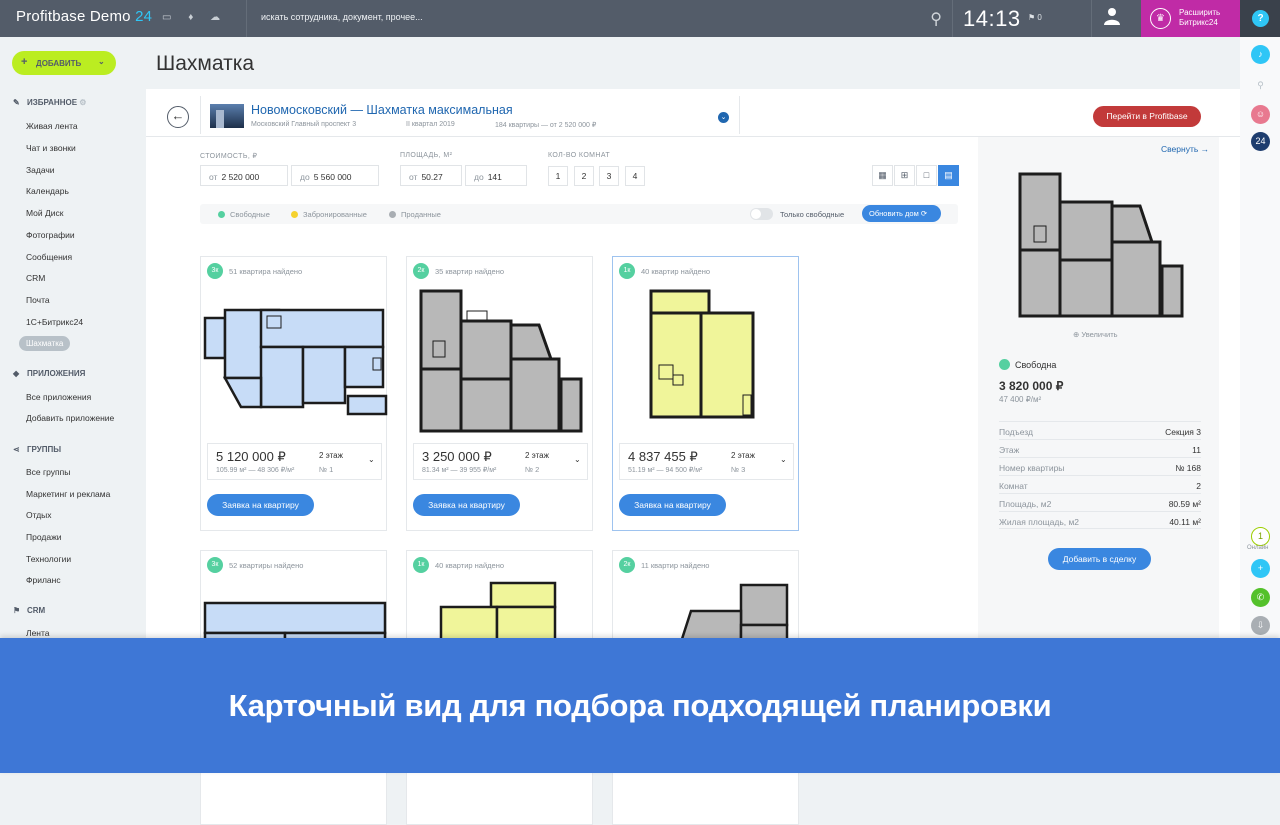 The width and height of the screenshot is (1280, 825). What do you see at coordinates (47, 191) in the screenshot?
I see `sidebar-item-calendar: Календарь` at bounding box center [47, 191].